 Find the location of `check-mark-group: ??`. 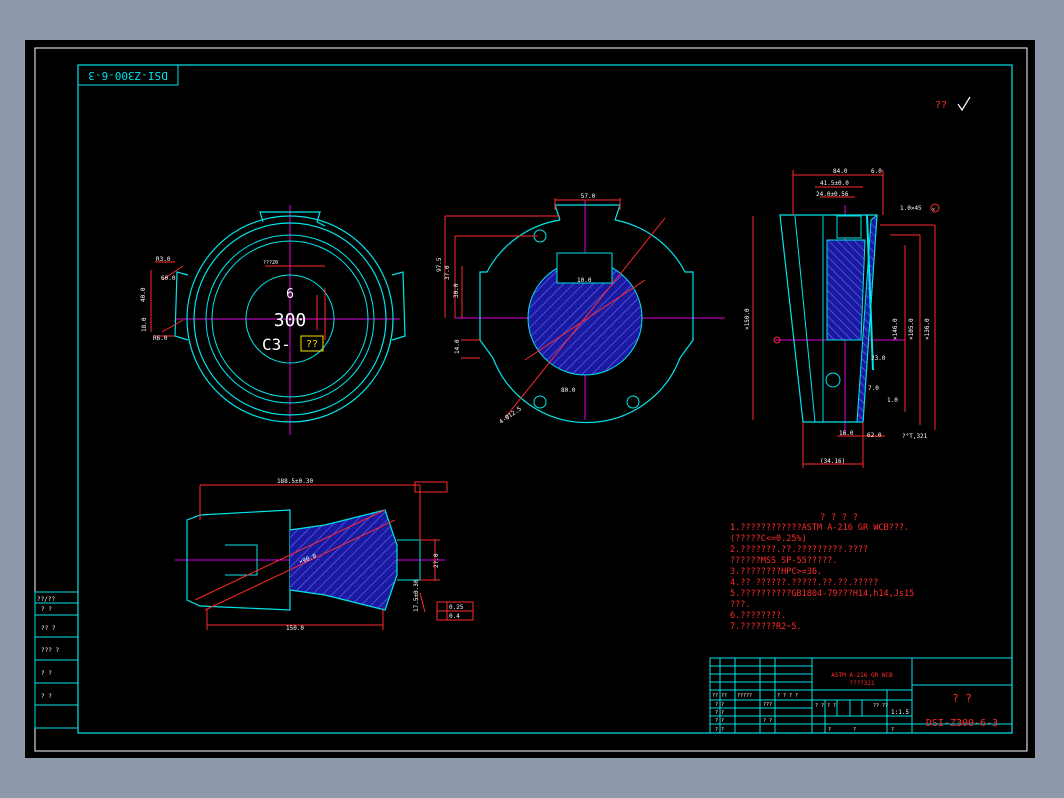

check-mark-group: ?? is located at coordinates (953, 104).